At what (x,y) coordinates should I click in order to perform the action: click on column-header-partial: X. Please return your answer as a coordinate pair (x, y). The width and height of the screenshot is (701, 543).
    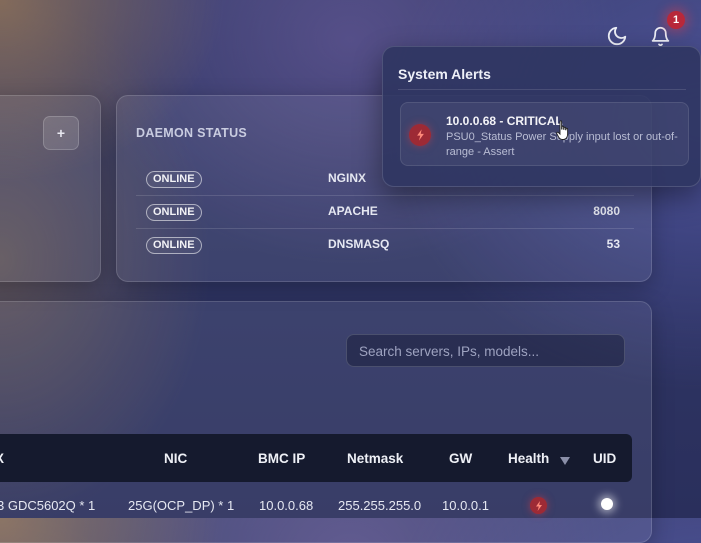
    Looking at the image, I should click on (2, 458).